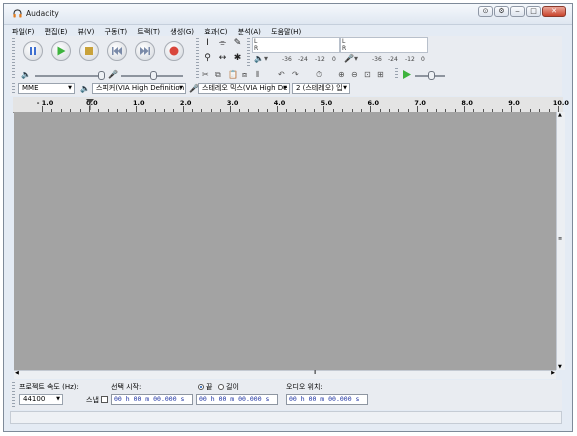  What do you see at coordinates (126, 387) in the screenshot?
I see `selection-start-label: 선택 시작:` at bounding box center [126, 387].